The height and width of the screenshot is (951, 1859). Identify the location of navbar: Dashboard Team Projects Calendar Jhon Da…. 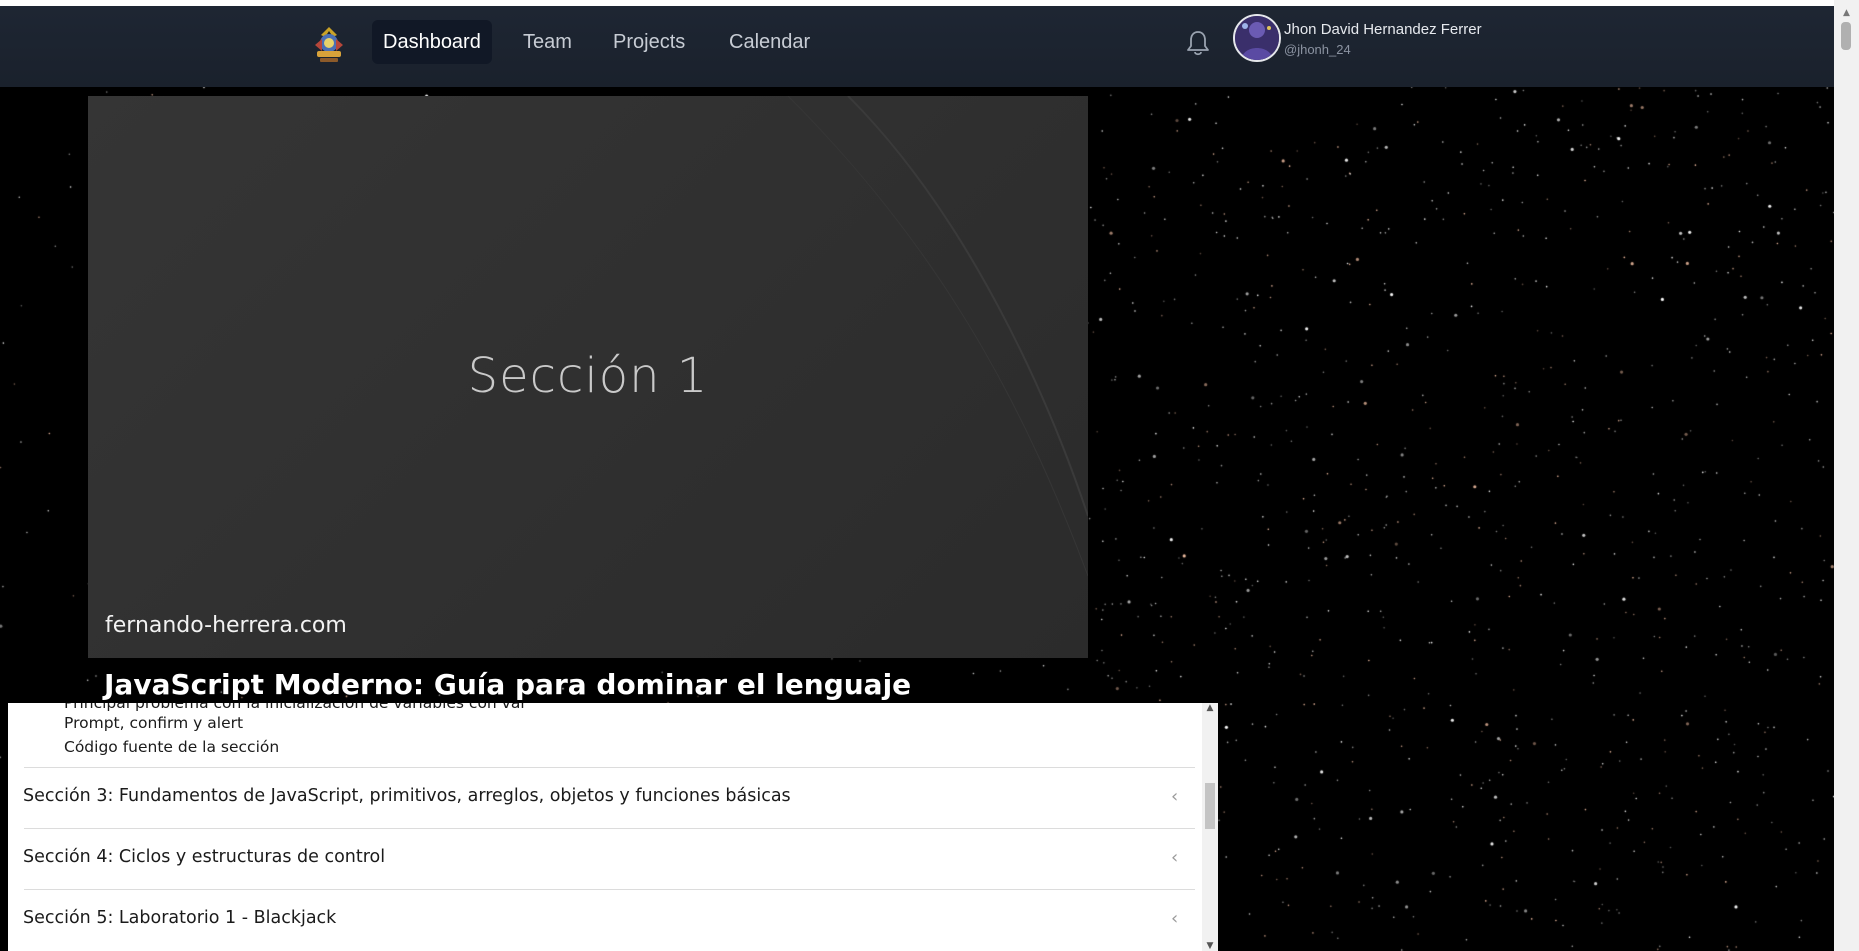
(917, 46).